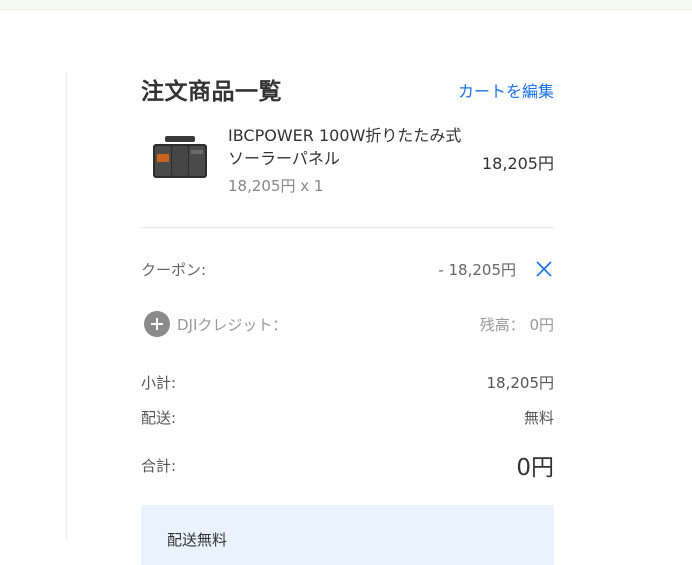 Image resolution: width=692 pixels, height=565 pixels. I want to click on dji-credit-balance: 残高： 0円, so click(516, 325).